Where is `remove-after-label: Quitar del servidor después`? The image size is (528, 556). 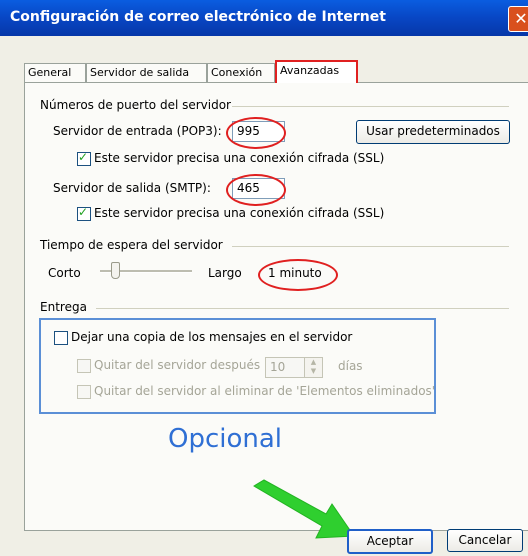 remove-after-label: Quitar del servidor después is located at coordinates (177, 365).